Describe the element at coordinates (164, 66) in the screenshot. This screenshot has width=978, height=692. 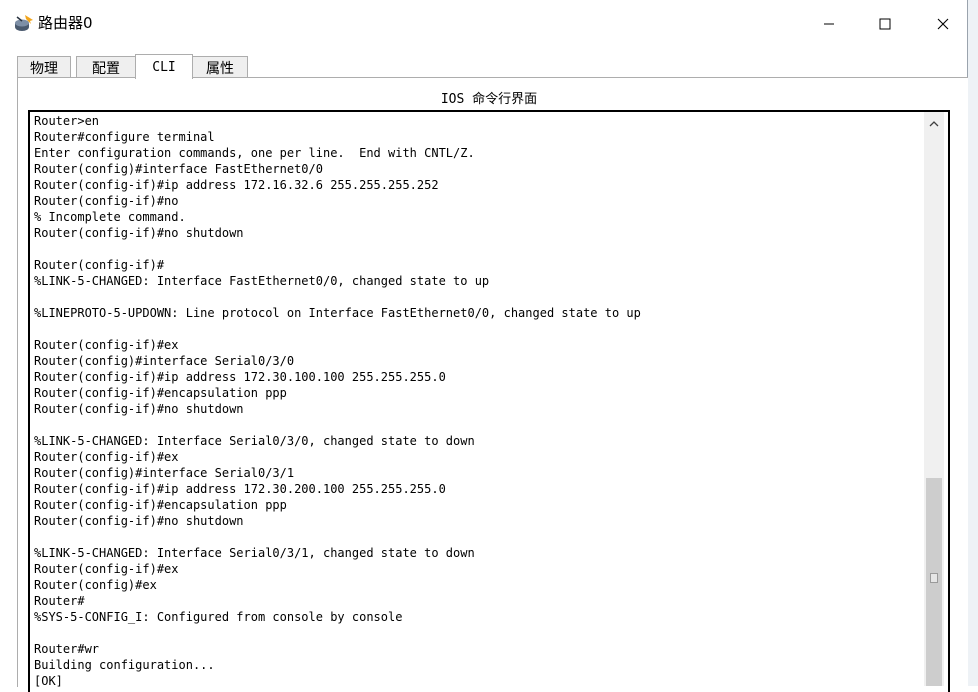
I see `tab-cli: CLI` at that location.